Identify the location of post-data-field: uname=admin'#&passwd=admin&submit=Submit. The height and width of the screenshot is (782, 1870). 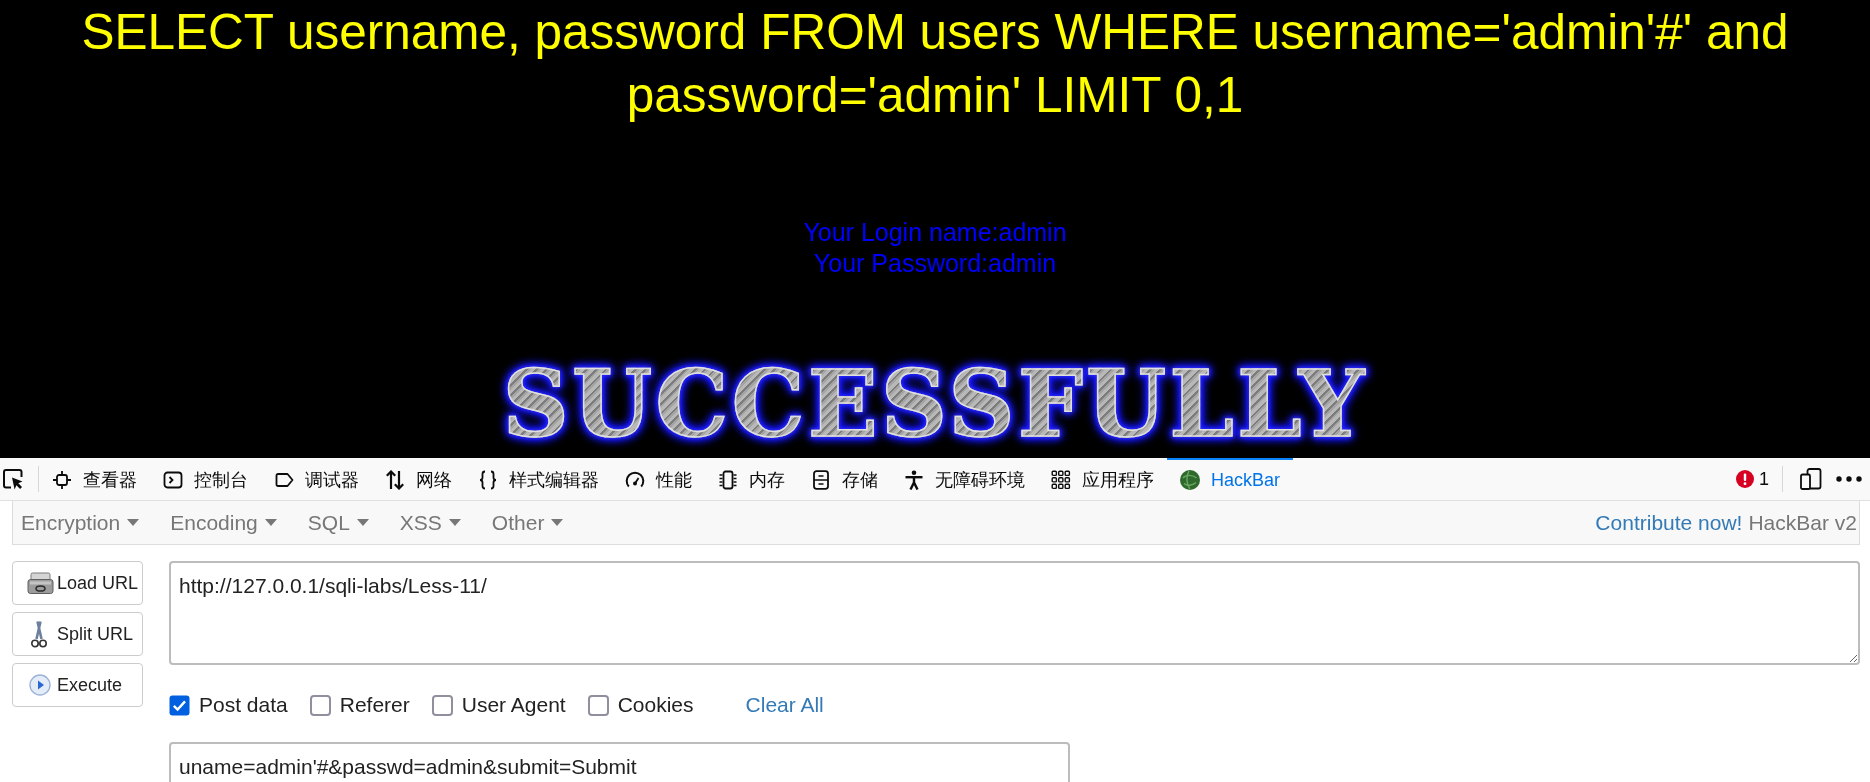
(619, 762).